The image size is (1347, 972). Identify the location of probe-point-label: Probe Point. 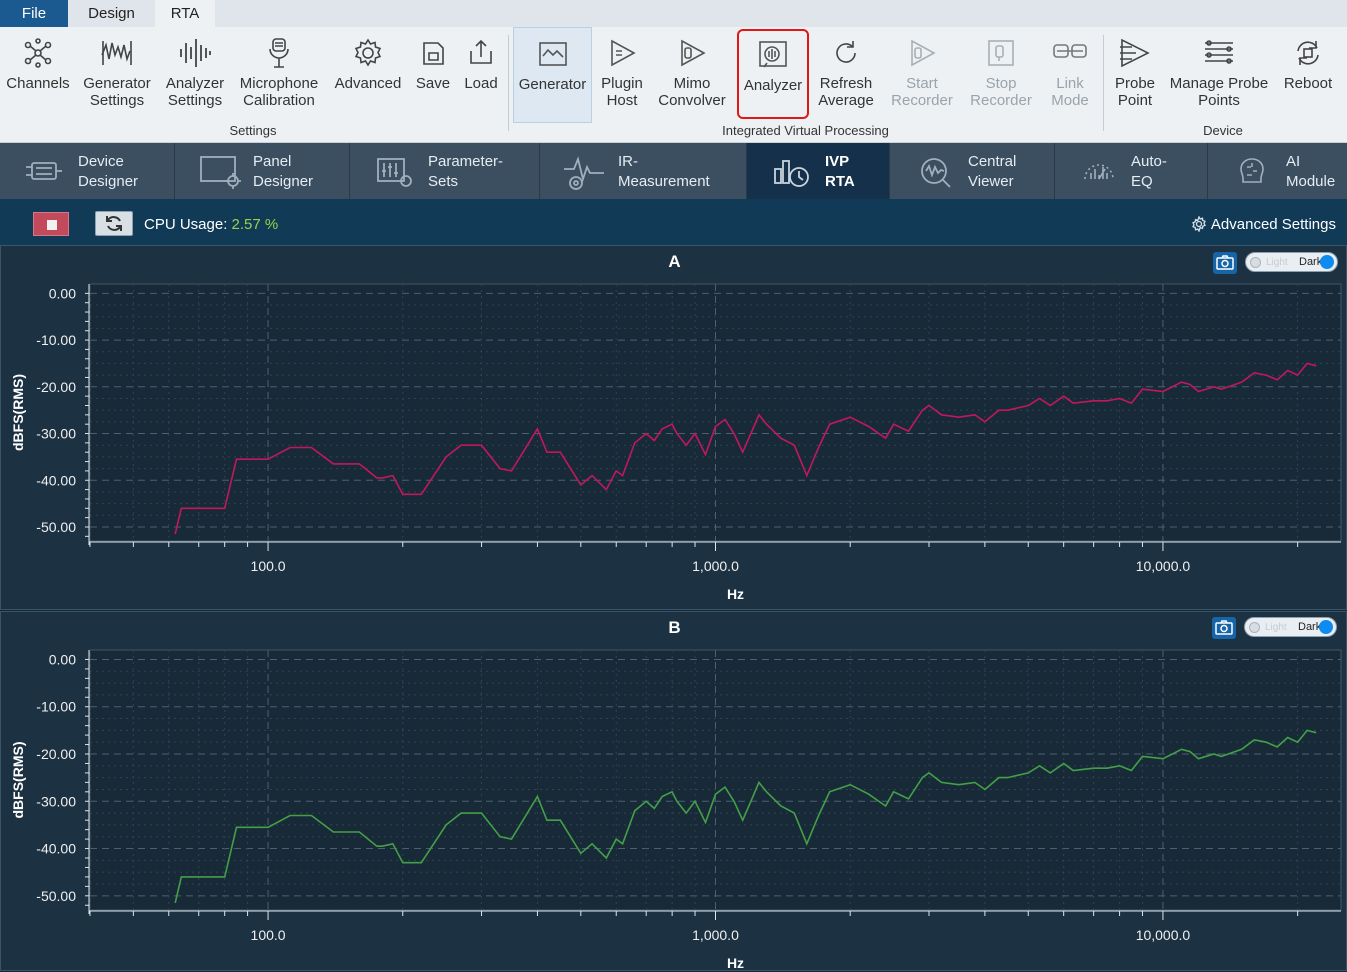
(1135, 92).